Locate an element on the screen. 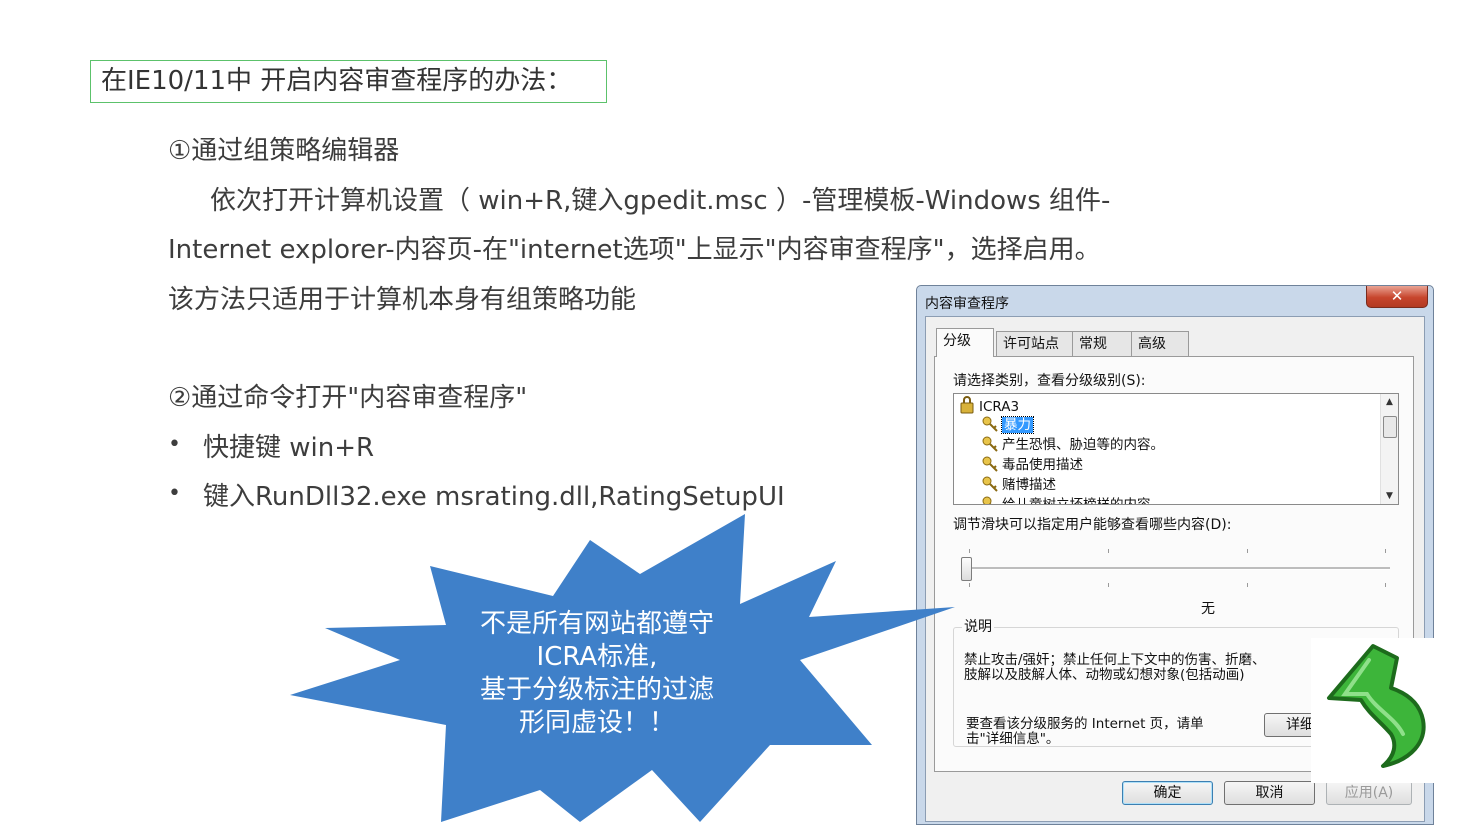 The image size is (1460, 825). callout-line-1: 不是所有网站都遵守 is located at coordinates (596, 624).